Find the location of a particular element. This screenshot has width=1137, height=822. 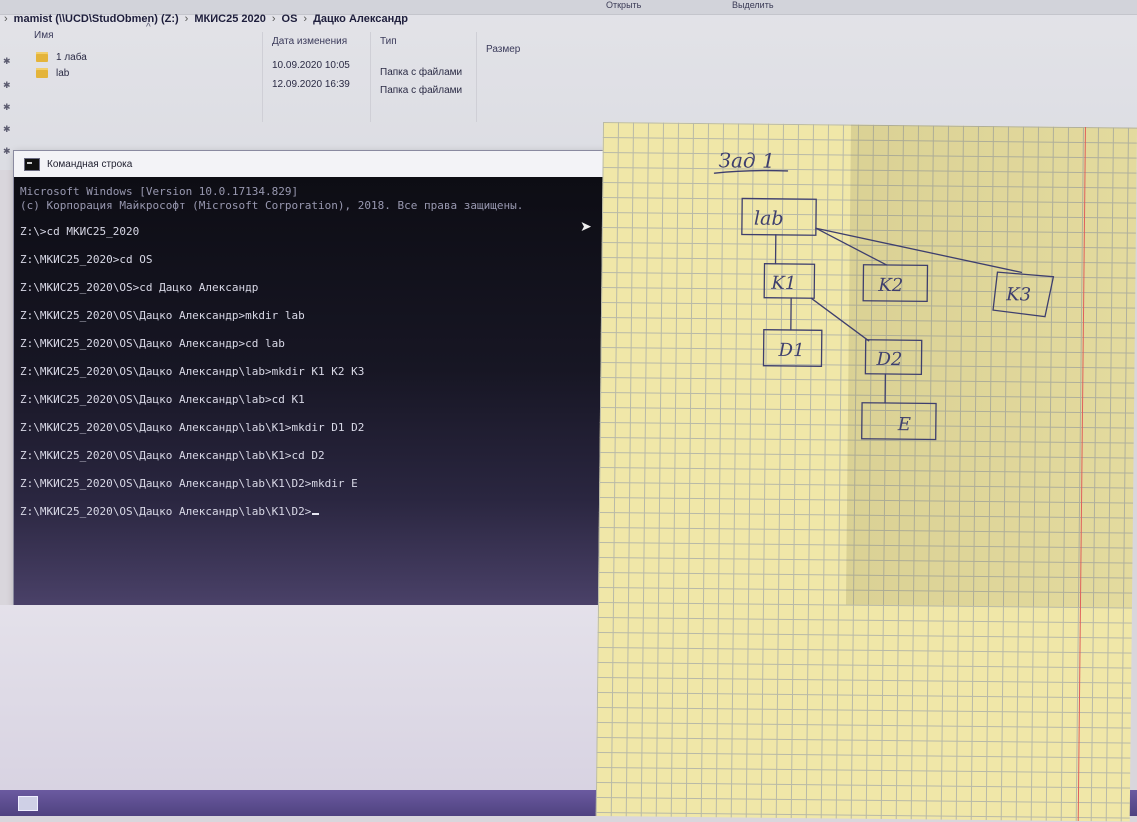

cmd-titlebar: Командная строка is located at coordinates (316, 164).